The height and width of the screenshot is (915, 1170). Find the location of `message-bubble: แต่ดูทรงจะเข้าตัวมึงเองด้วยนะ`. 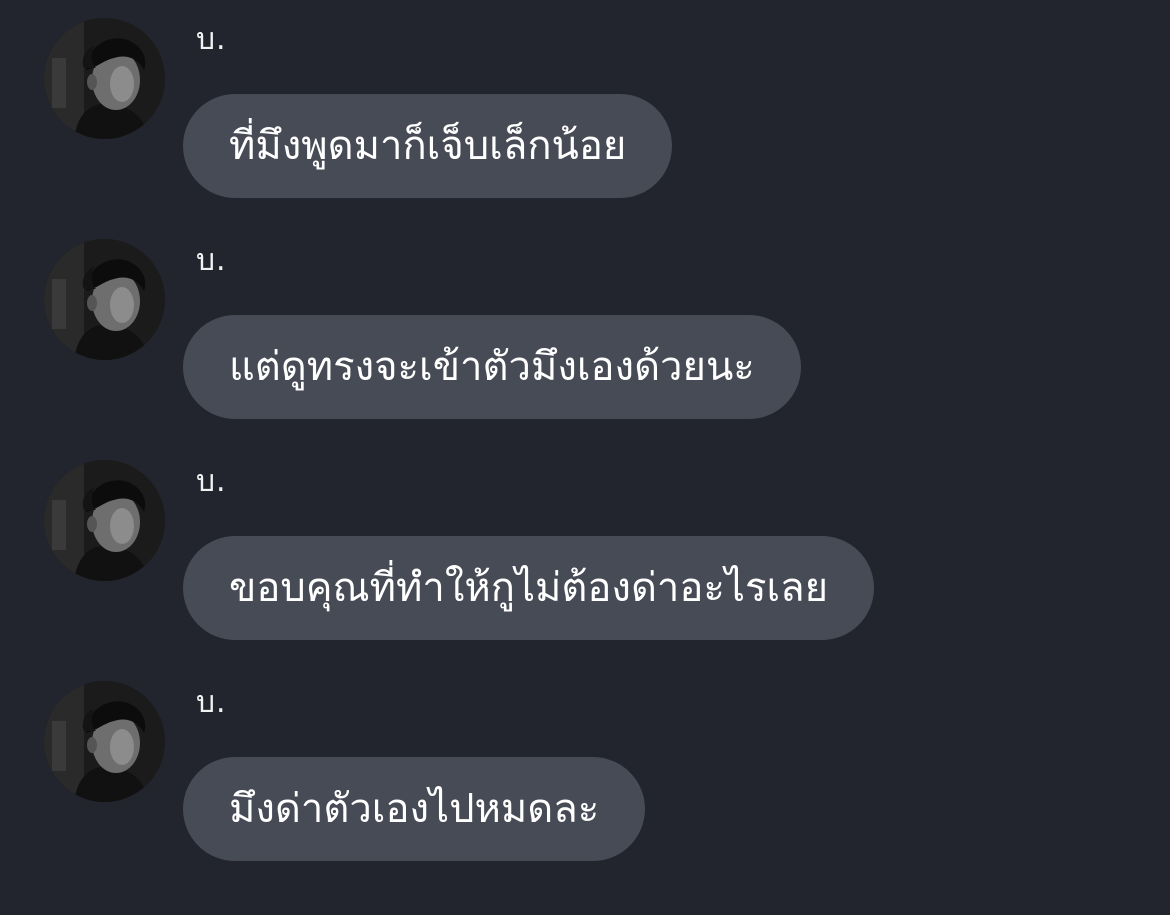

message-bubble: แต่ดูทรงจะเข้าตัวมึงเองด้วยนะ is located at coordinates (492, 367).